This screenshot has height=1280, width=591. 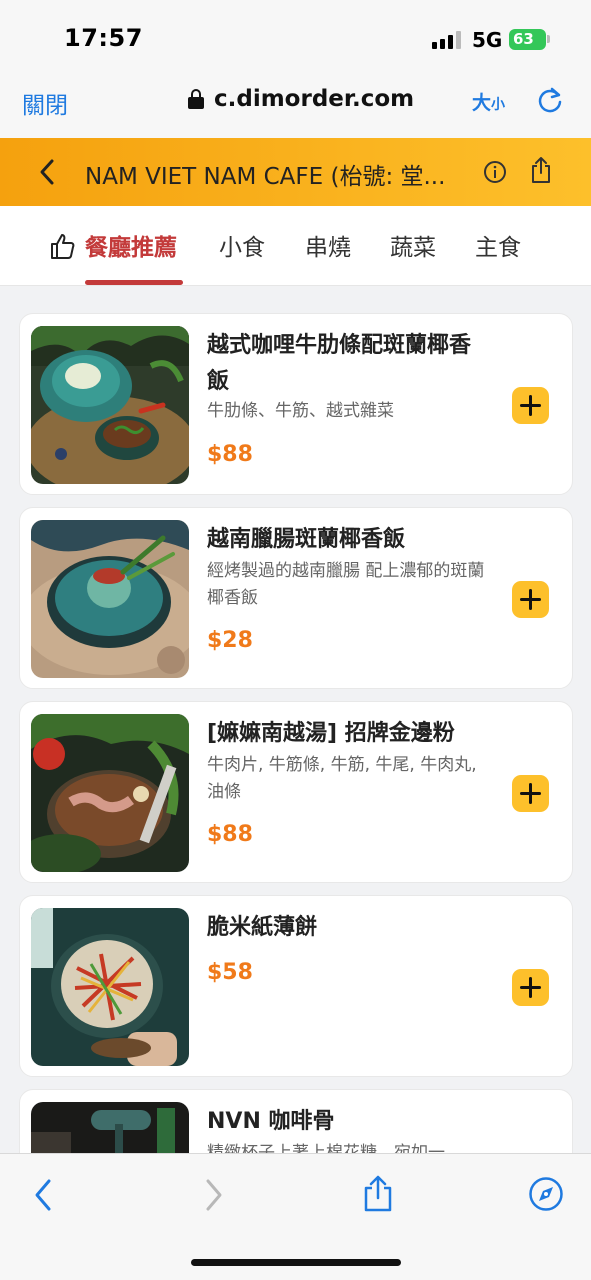 I want to click on url-text: c.dimorder.com, so click(x=314, y=99).